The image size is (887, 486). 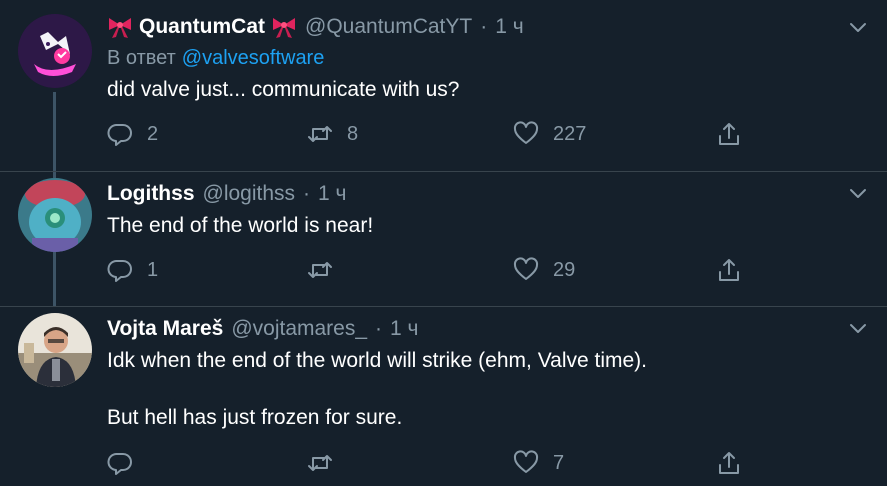 I want to click on avatar-quantumcat, so click(x=55, y=51).